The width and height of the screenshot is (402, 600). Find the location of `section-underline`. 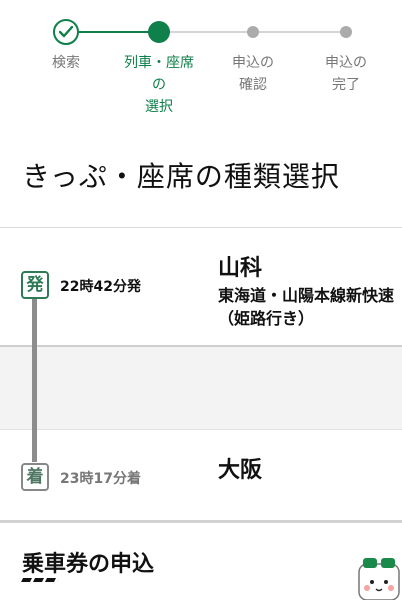

section-underline is located at coordinates (40, 580).